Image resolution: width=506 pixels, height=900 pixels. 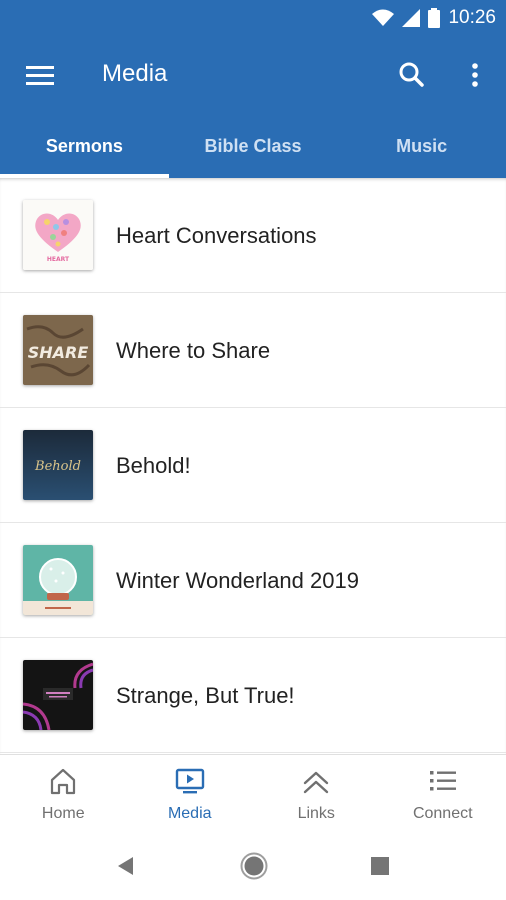 I want to click on list-item: SHARE Where to Share, so click(x=253, y=350).